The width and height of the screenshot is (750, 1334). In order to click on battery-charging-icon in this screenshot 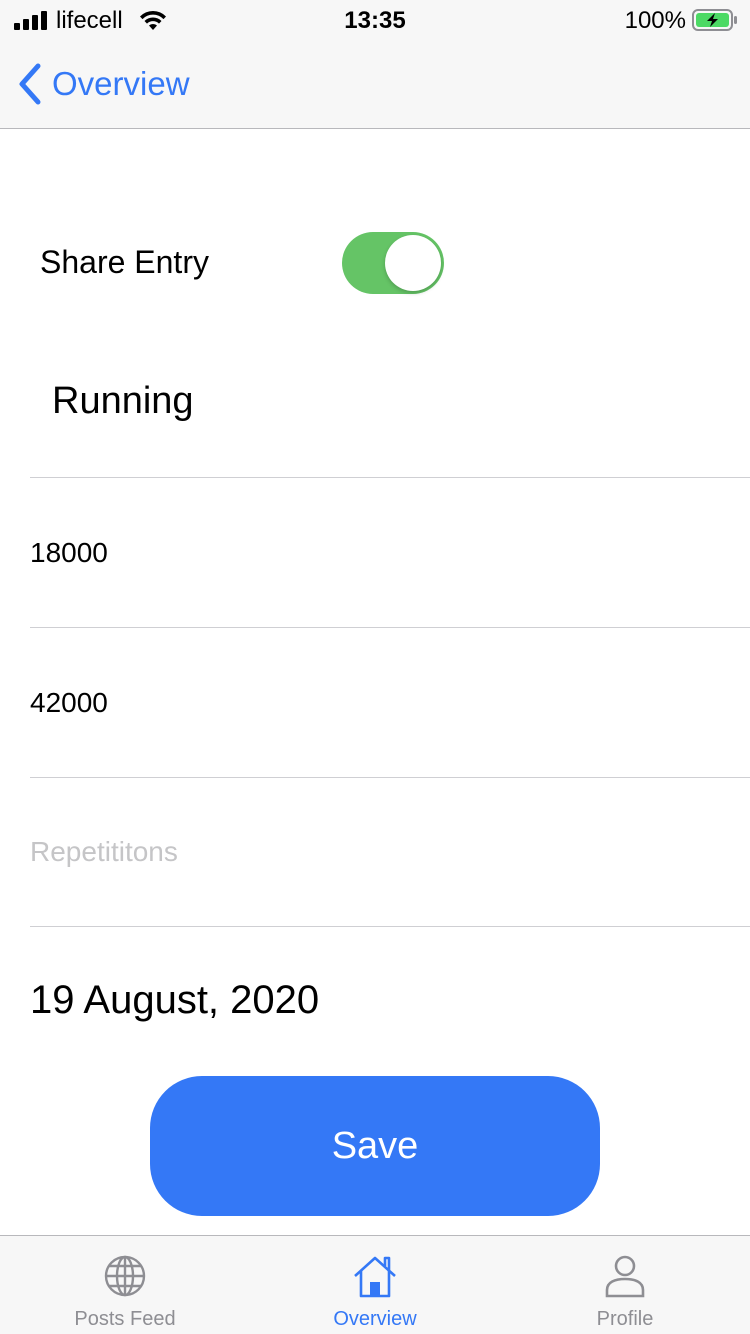, I will do `click(714, 20)`.